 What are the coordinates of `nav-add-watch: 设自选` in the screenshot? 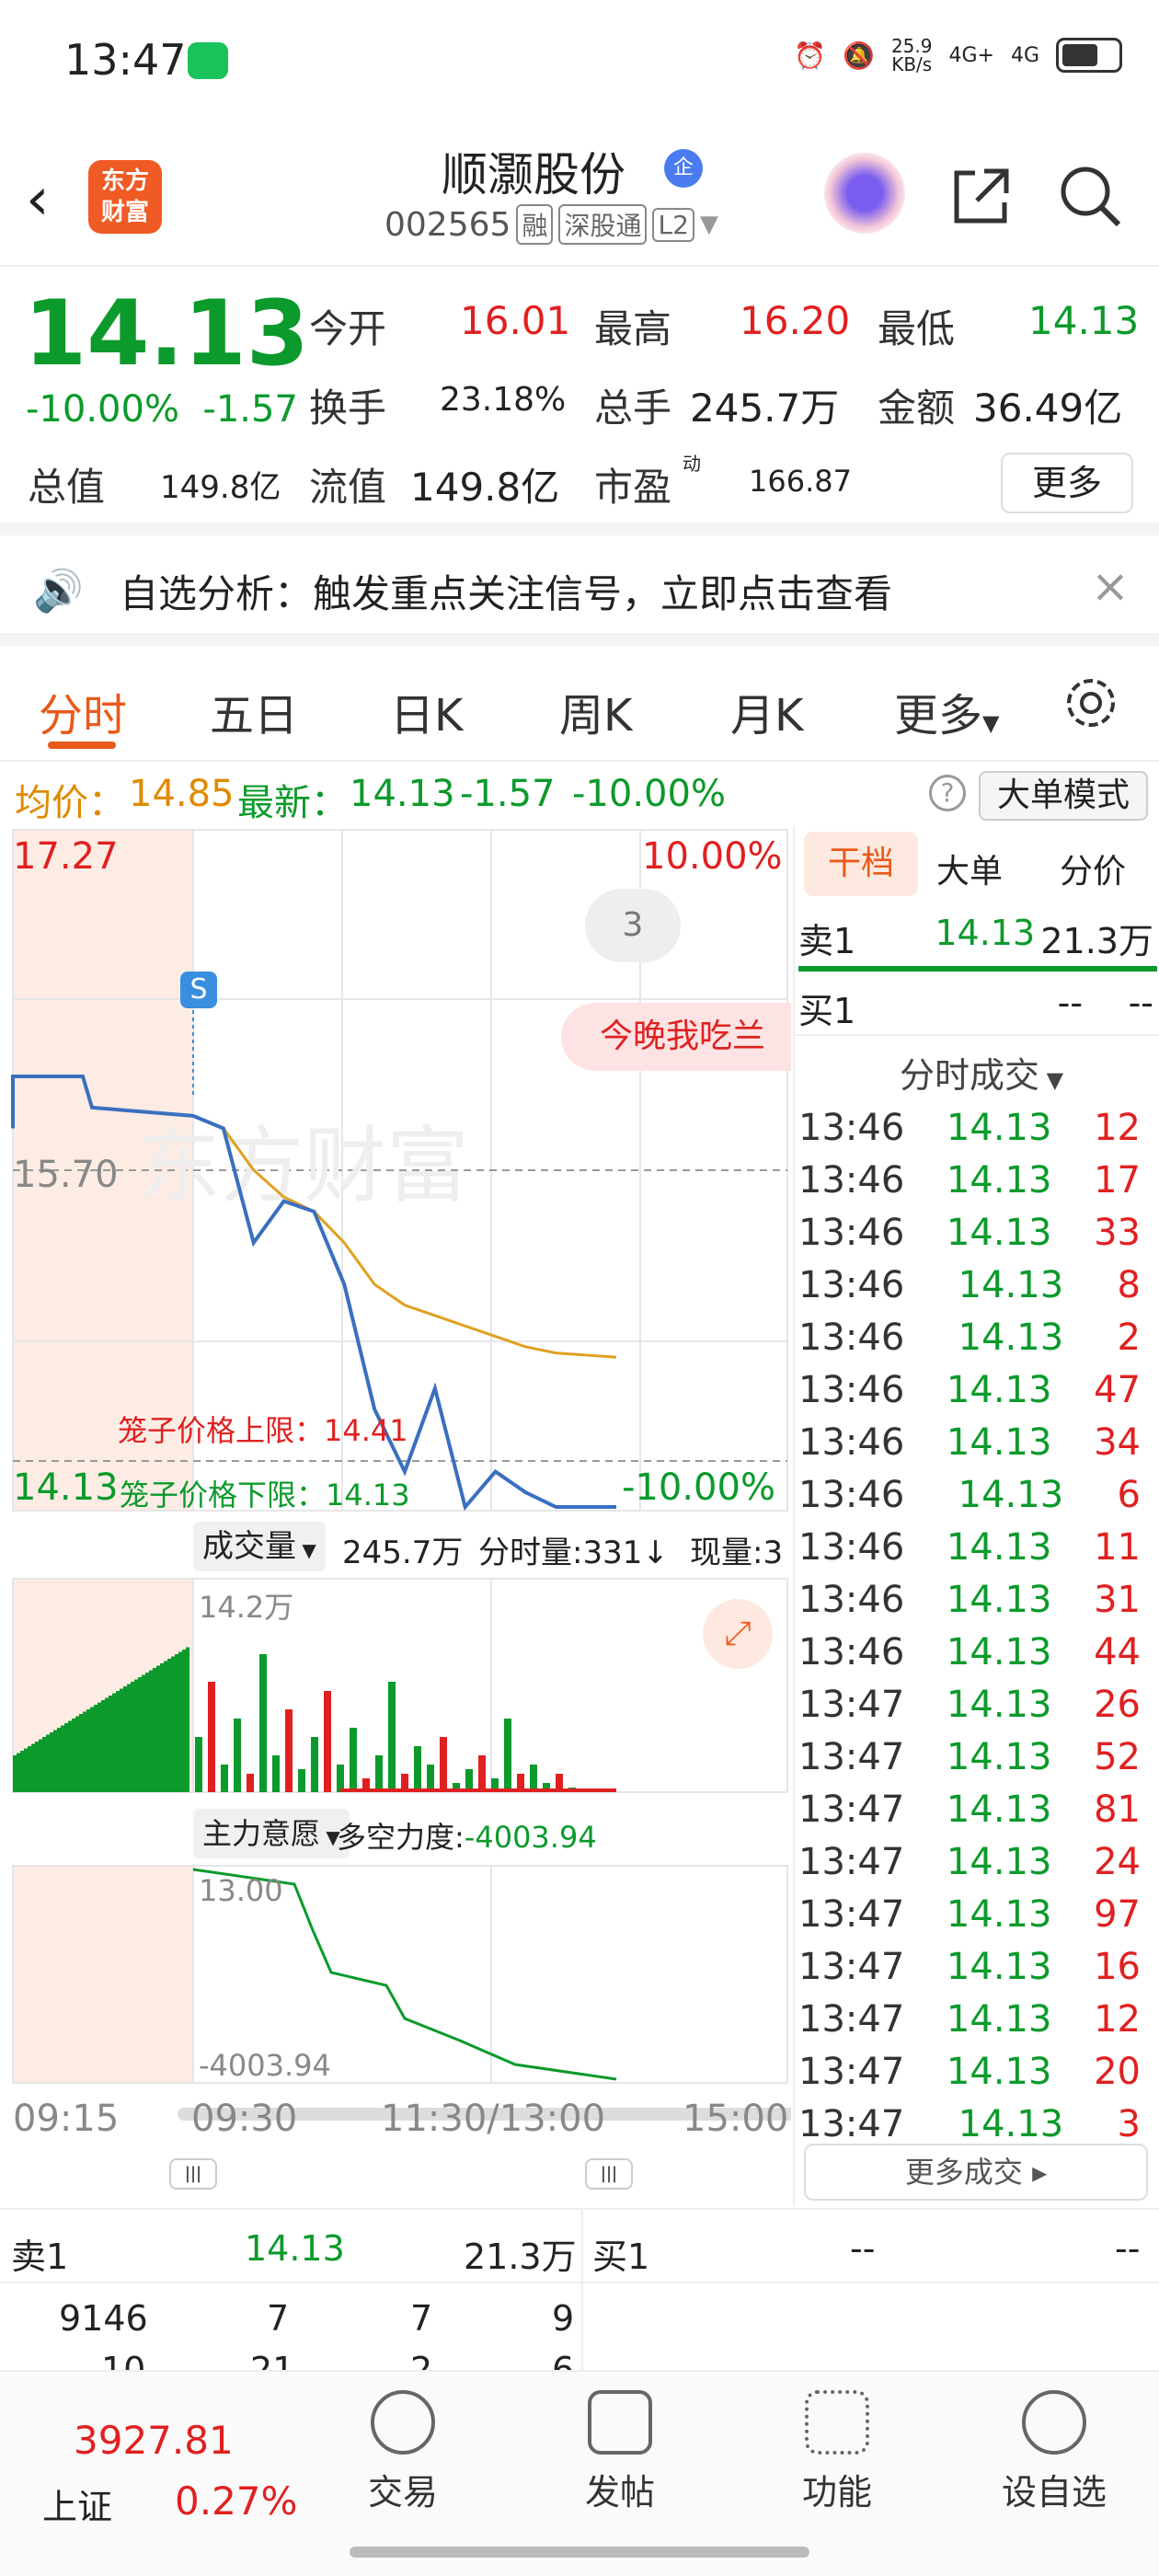 It's located at (1054, 2452).